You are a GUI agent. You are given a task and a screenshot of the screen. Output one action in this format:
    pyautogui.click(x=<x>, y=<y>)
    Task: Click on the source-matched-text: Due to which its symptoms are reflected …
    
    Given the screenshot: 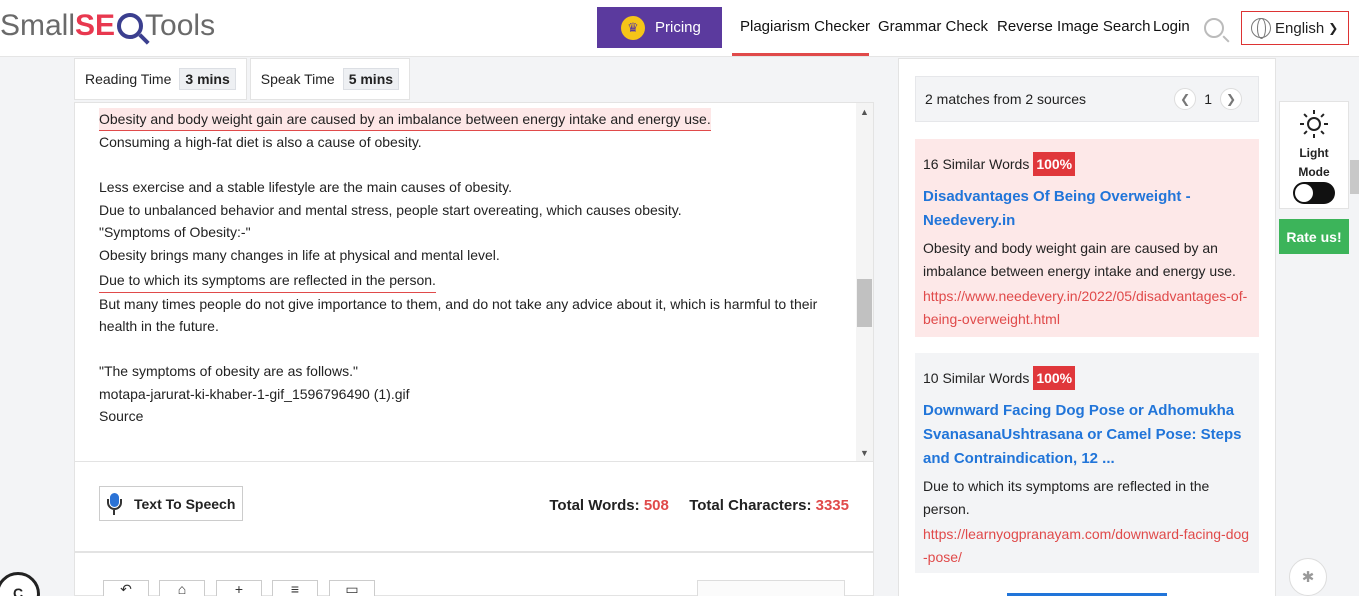 What is the action you would take?
    pyautogui.click(x=1066, y=497)
    